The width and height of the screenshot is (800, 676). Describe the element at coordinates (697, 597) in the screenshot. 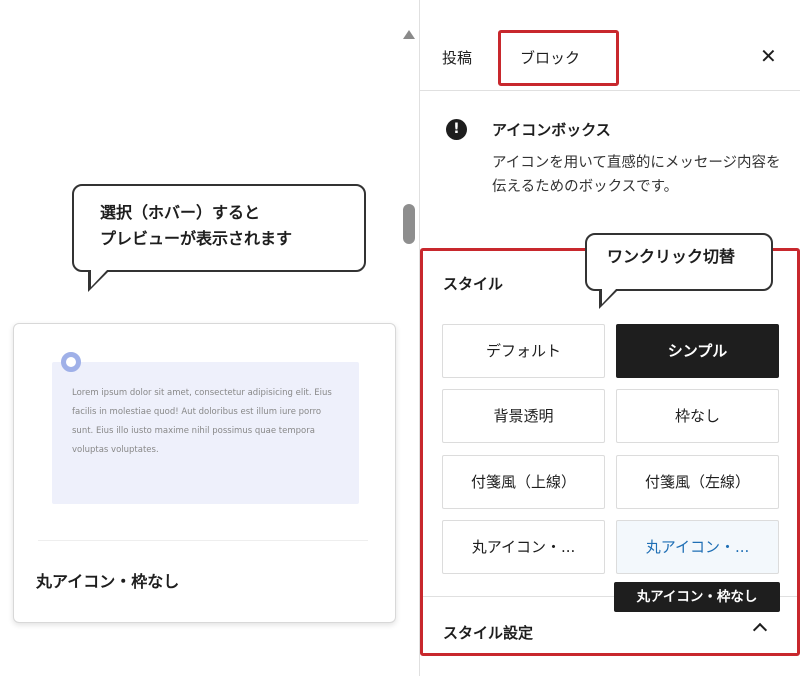

I see `style-tooltip: 丸アイコン・枠なし` at that location.